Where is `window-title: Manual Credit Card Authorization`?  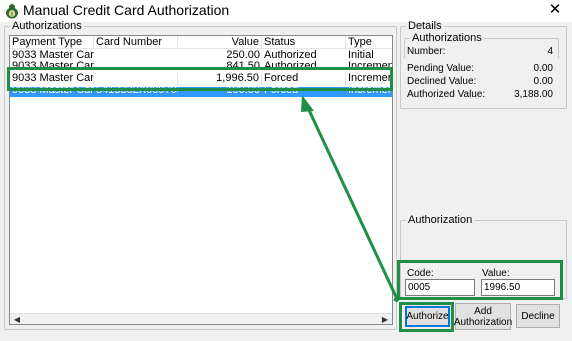 window-title: Manual Credit Card Authorization is located at coordinates (126, 10).